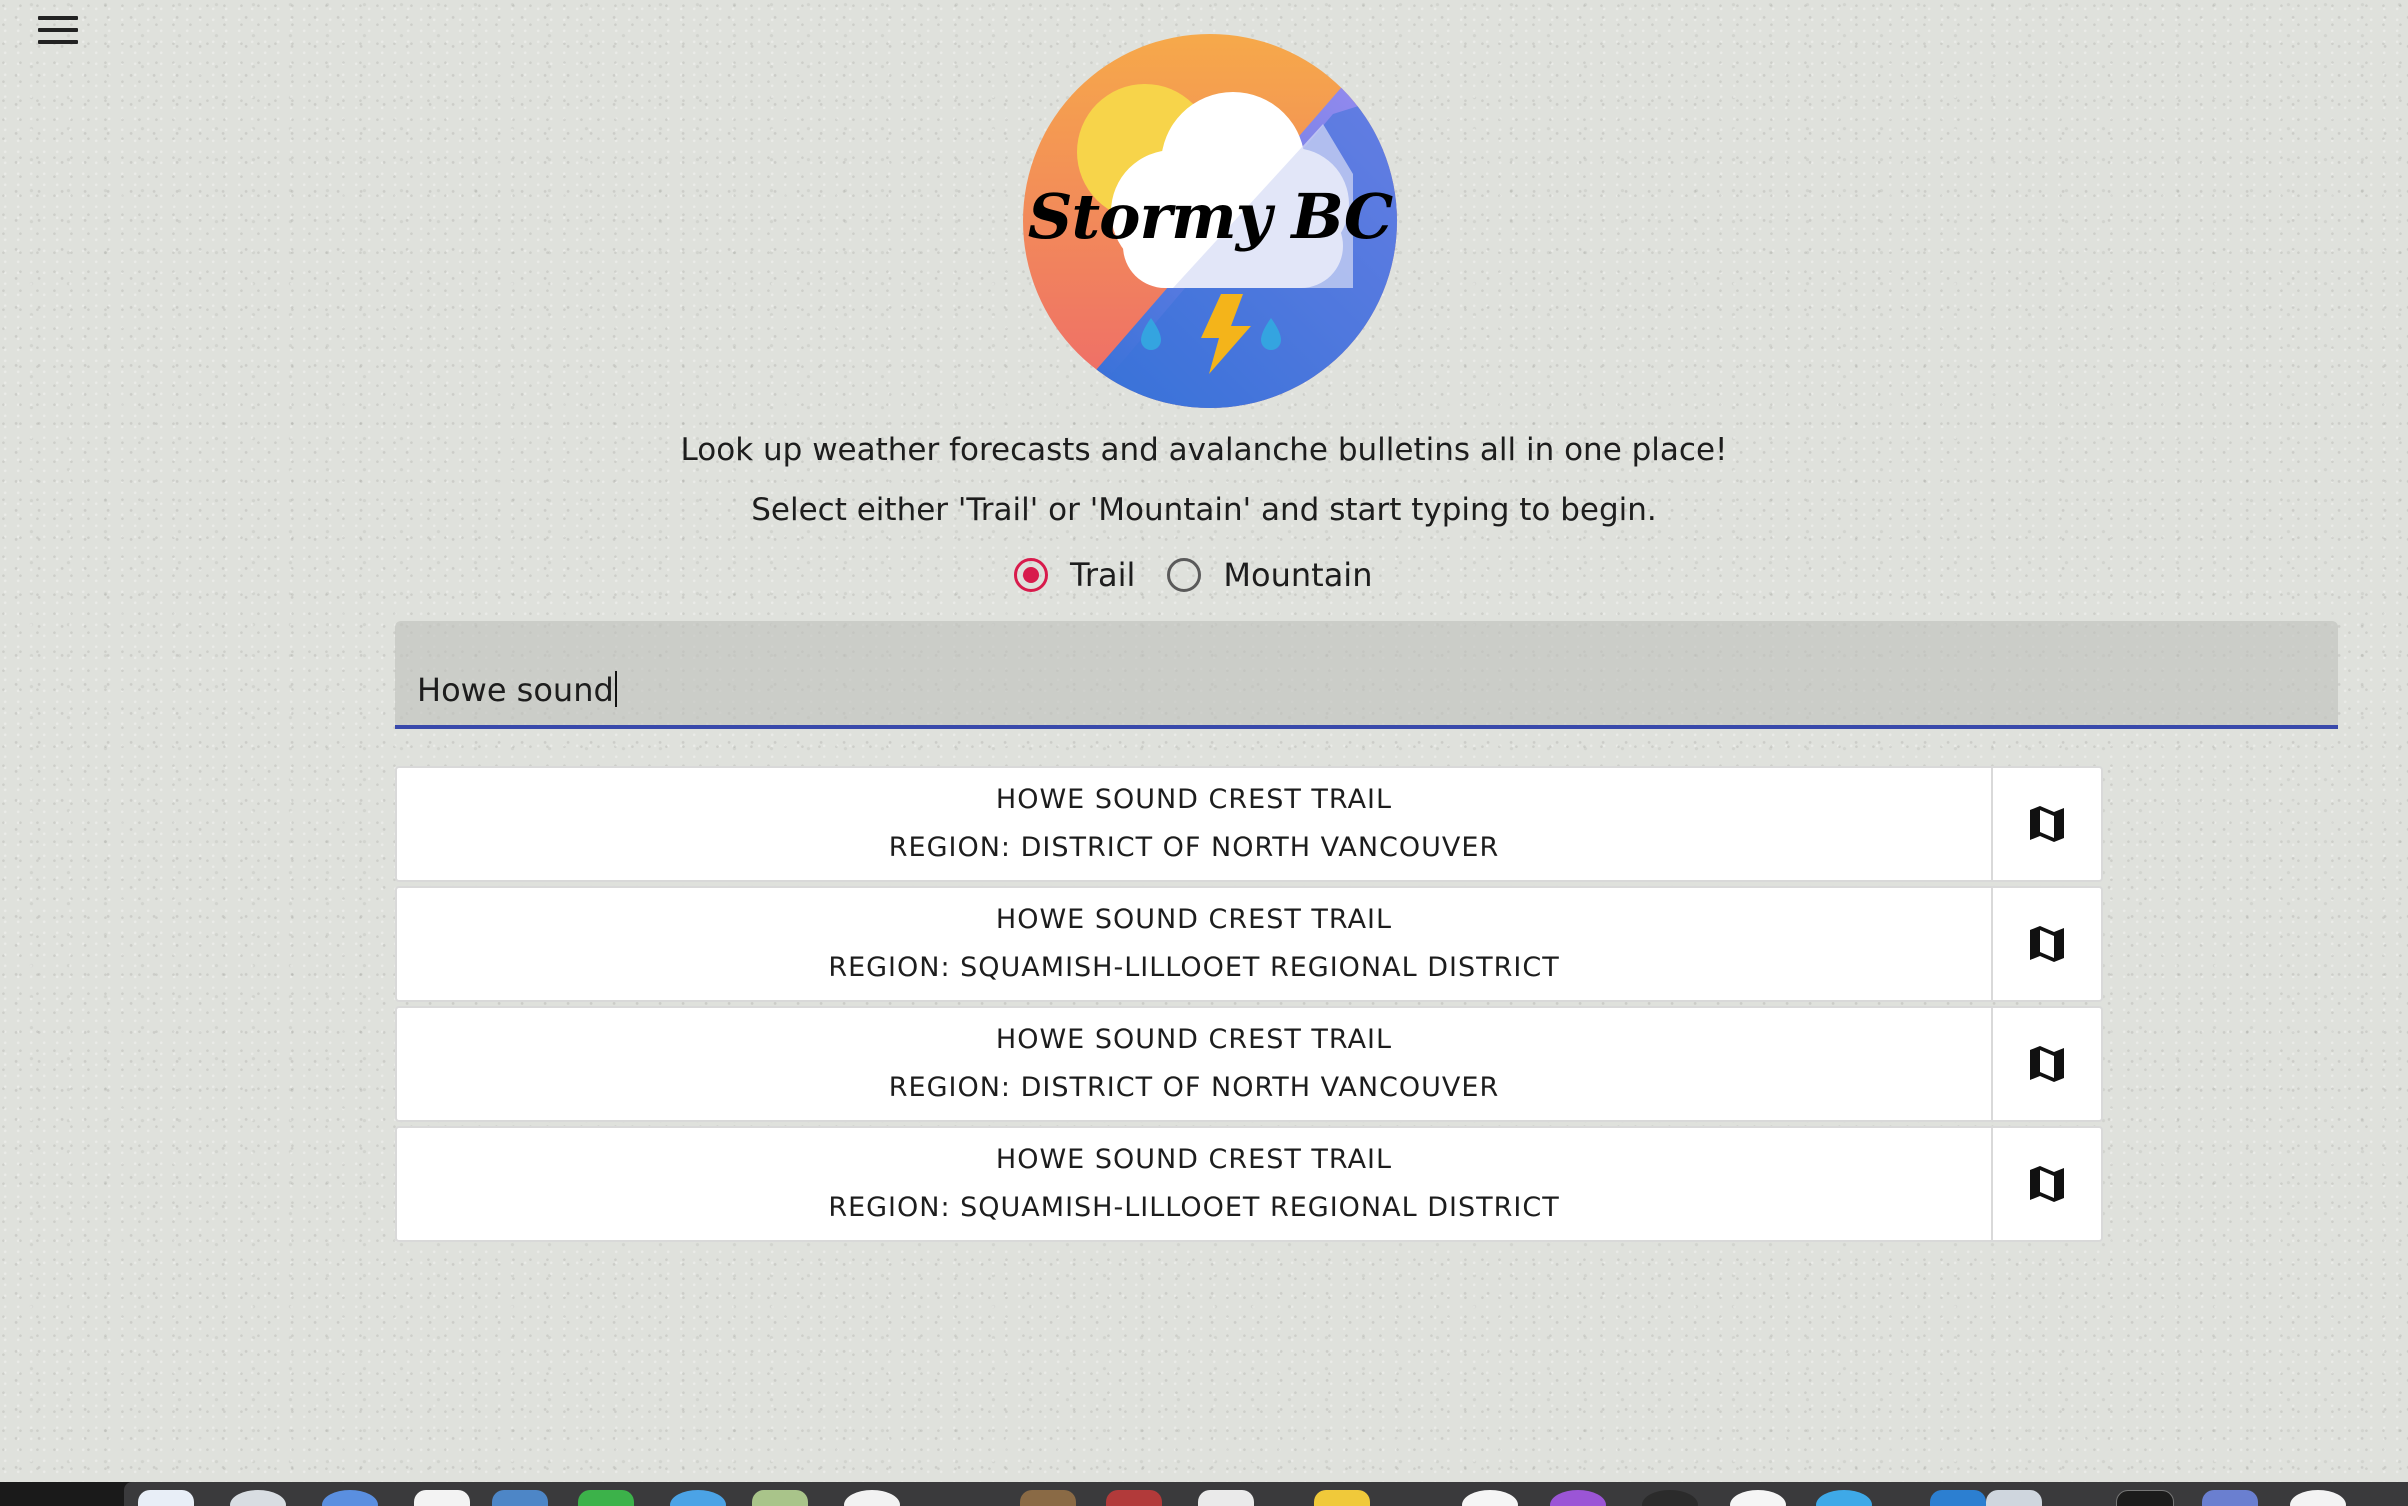  I want to click on search-type-radio-group: Trail Mountain, so click(1193, 575).